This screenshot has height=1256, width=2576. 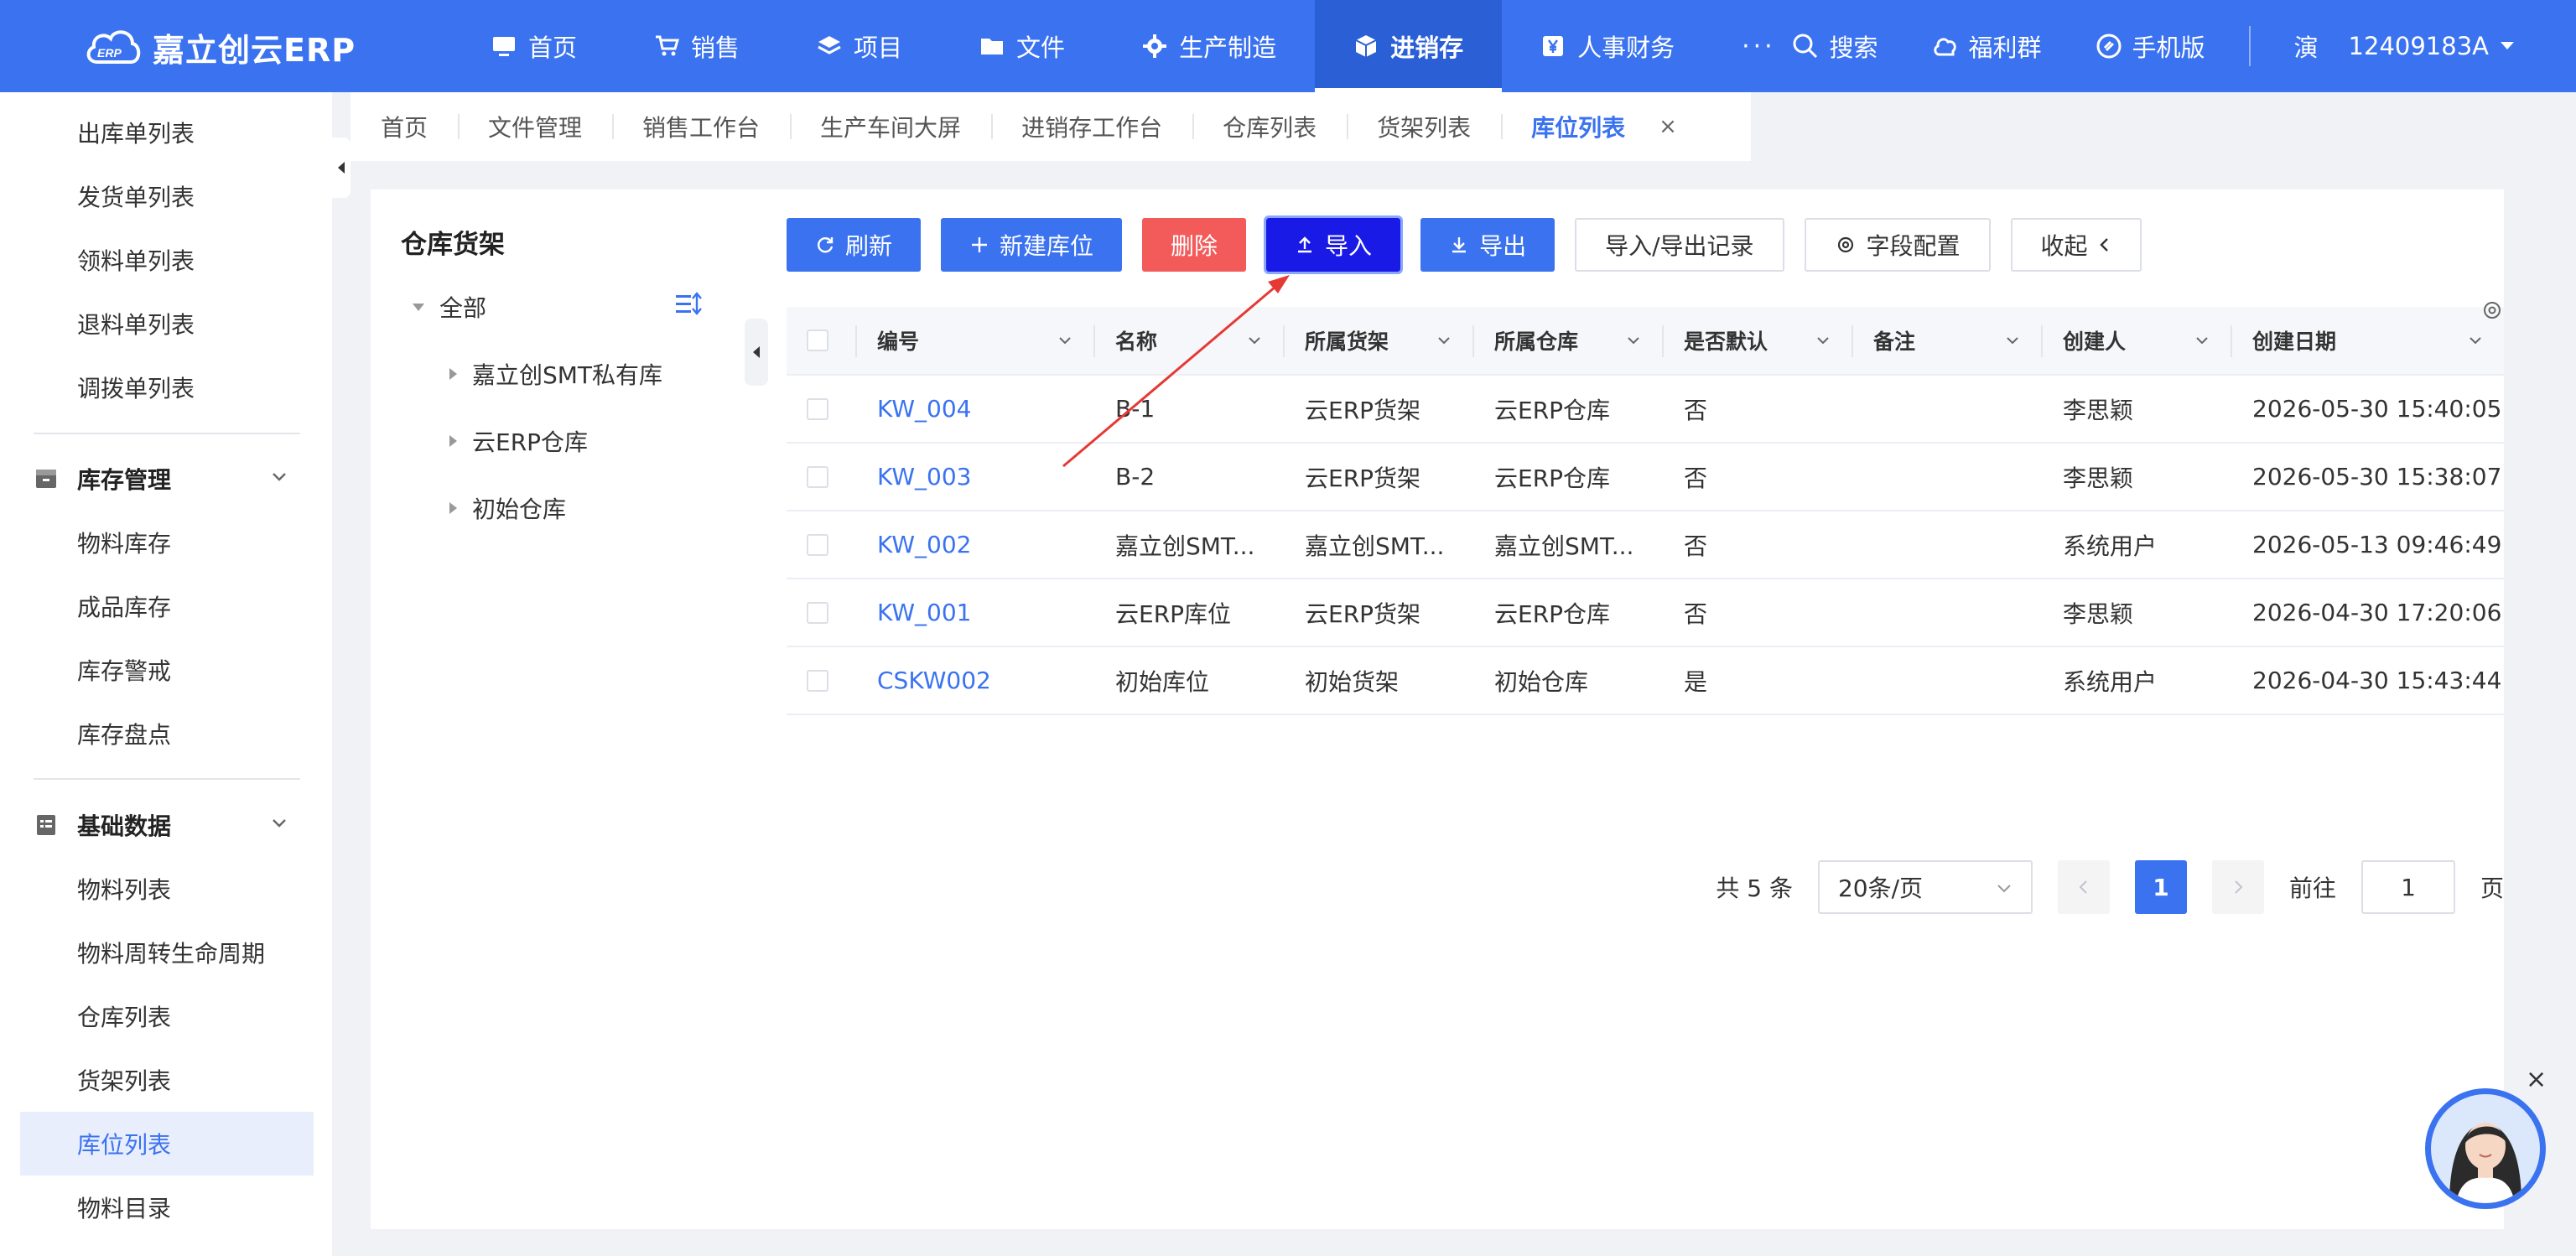 I want to click on sidebar-item-return-list: 退料单列表, so click(x=167, y=324).